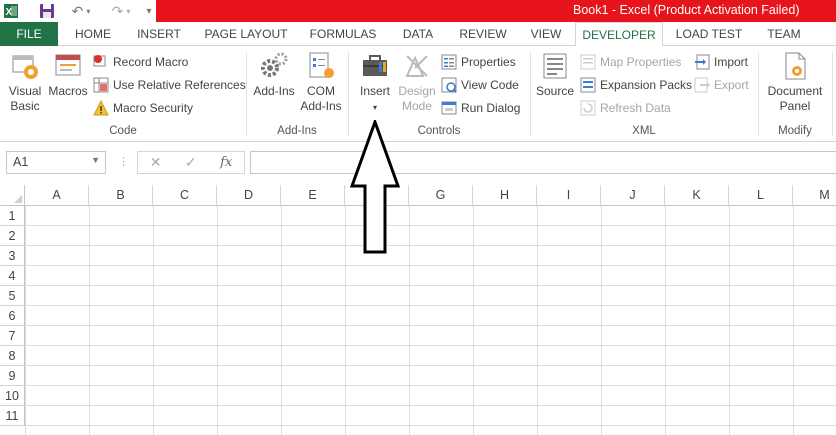 The height and width of the screenshot is (435, 836). Describe the element at coordinates (95, 160) in the screenshot. I see `name-box-dropdown-icon: ▼` at that location.